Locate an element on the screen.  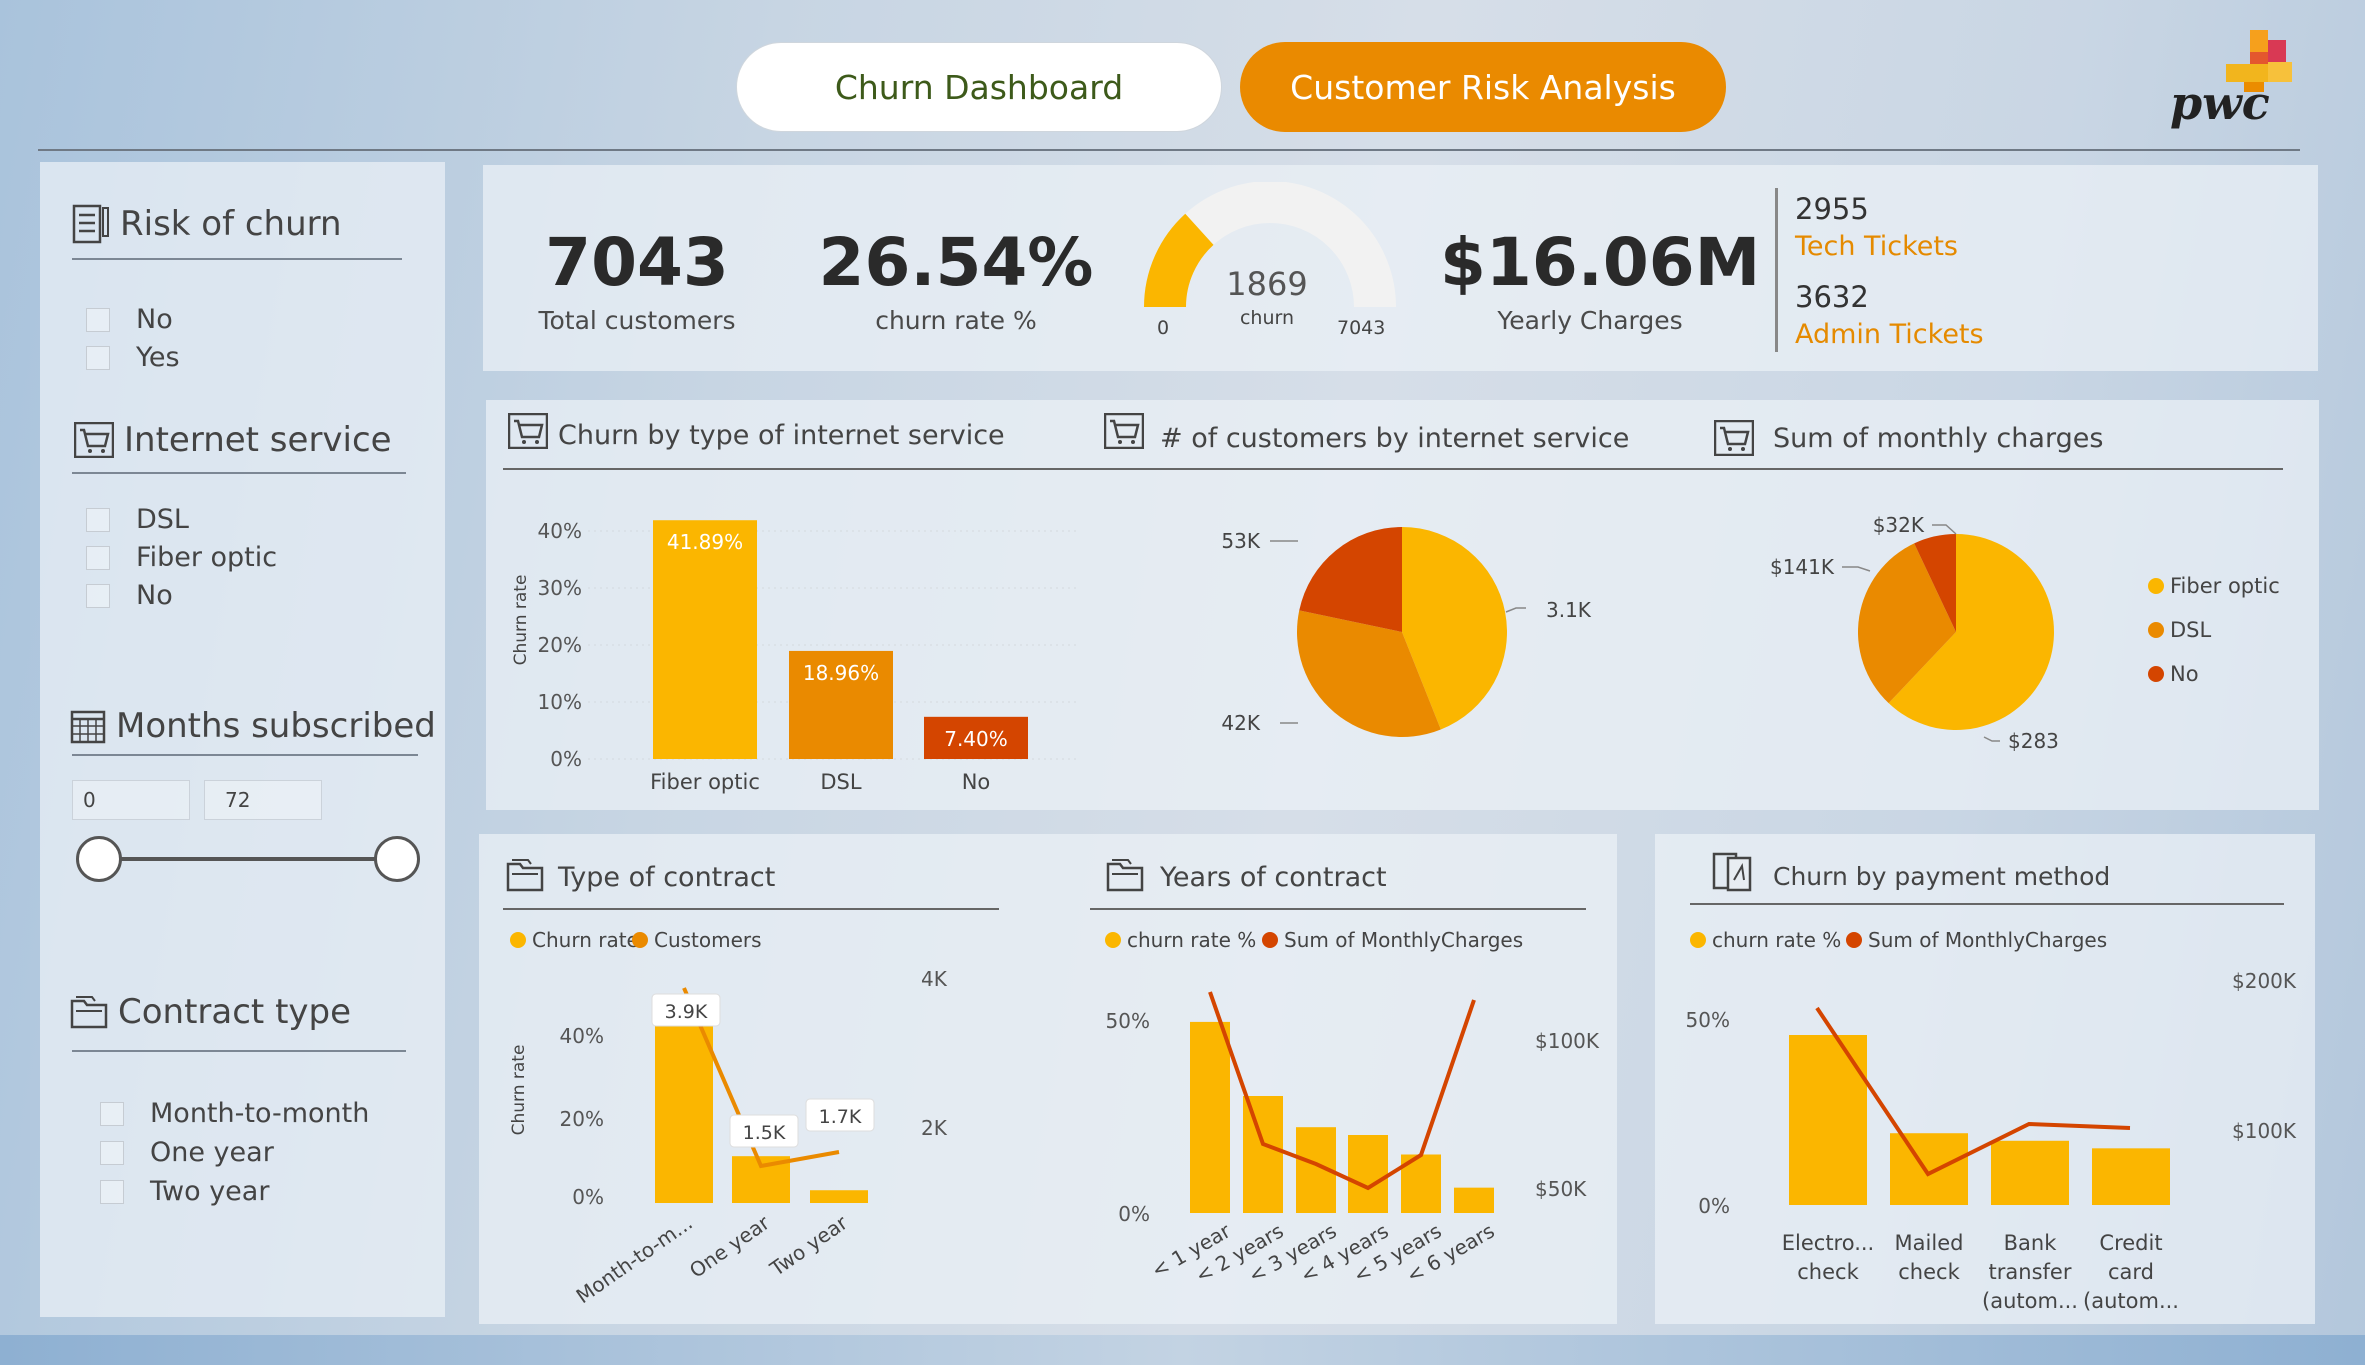
pwc-logo: pwc is located at coordinates (2230, 79).